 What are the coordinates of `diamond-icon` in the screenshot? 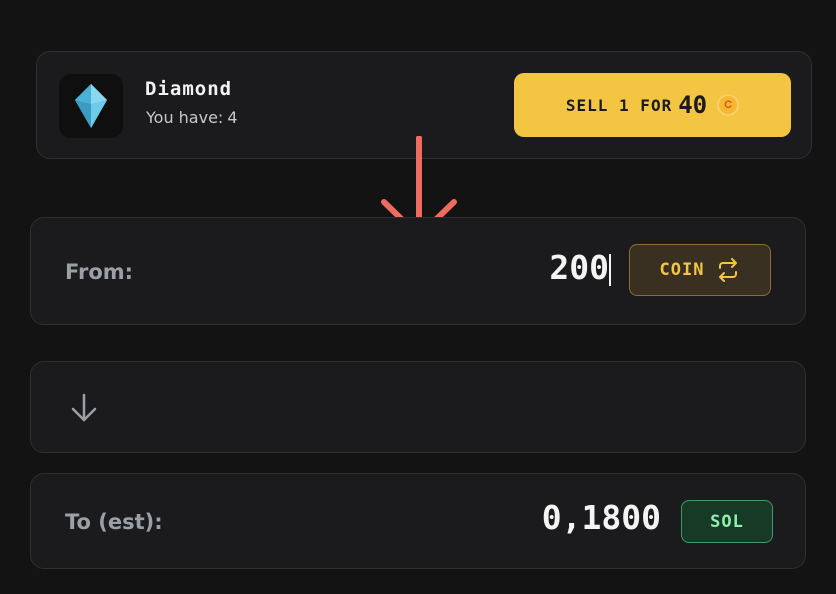 It's located at (91, 106).